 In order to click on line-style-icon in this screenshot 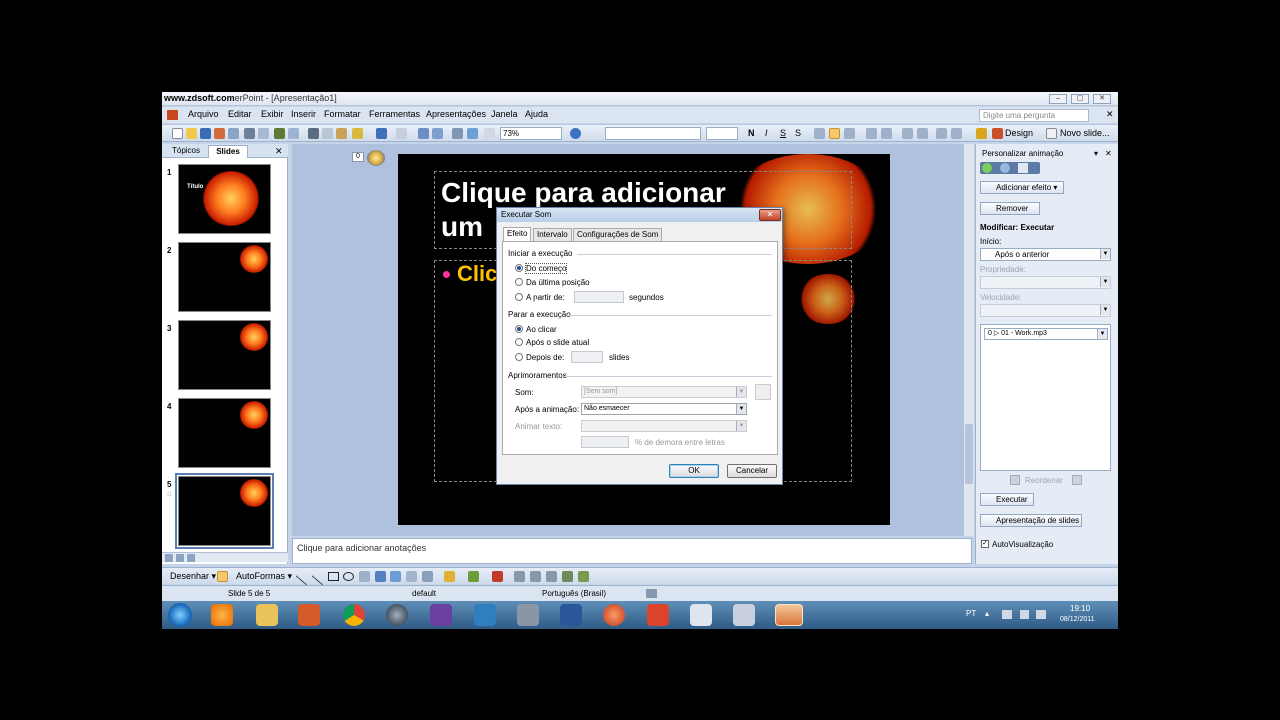, I will do `click(519, 576)`.